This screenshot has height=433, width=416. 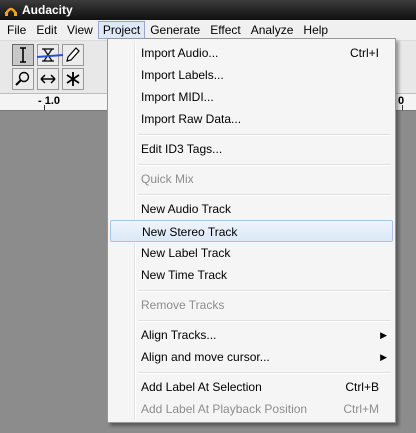 I want to click on asterisk-icon, so click(x=73, y=79).